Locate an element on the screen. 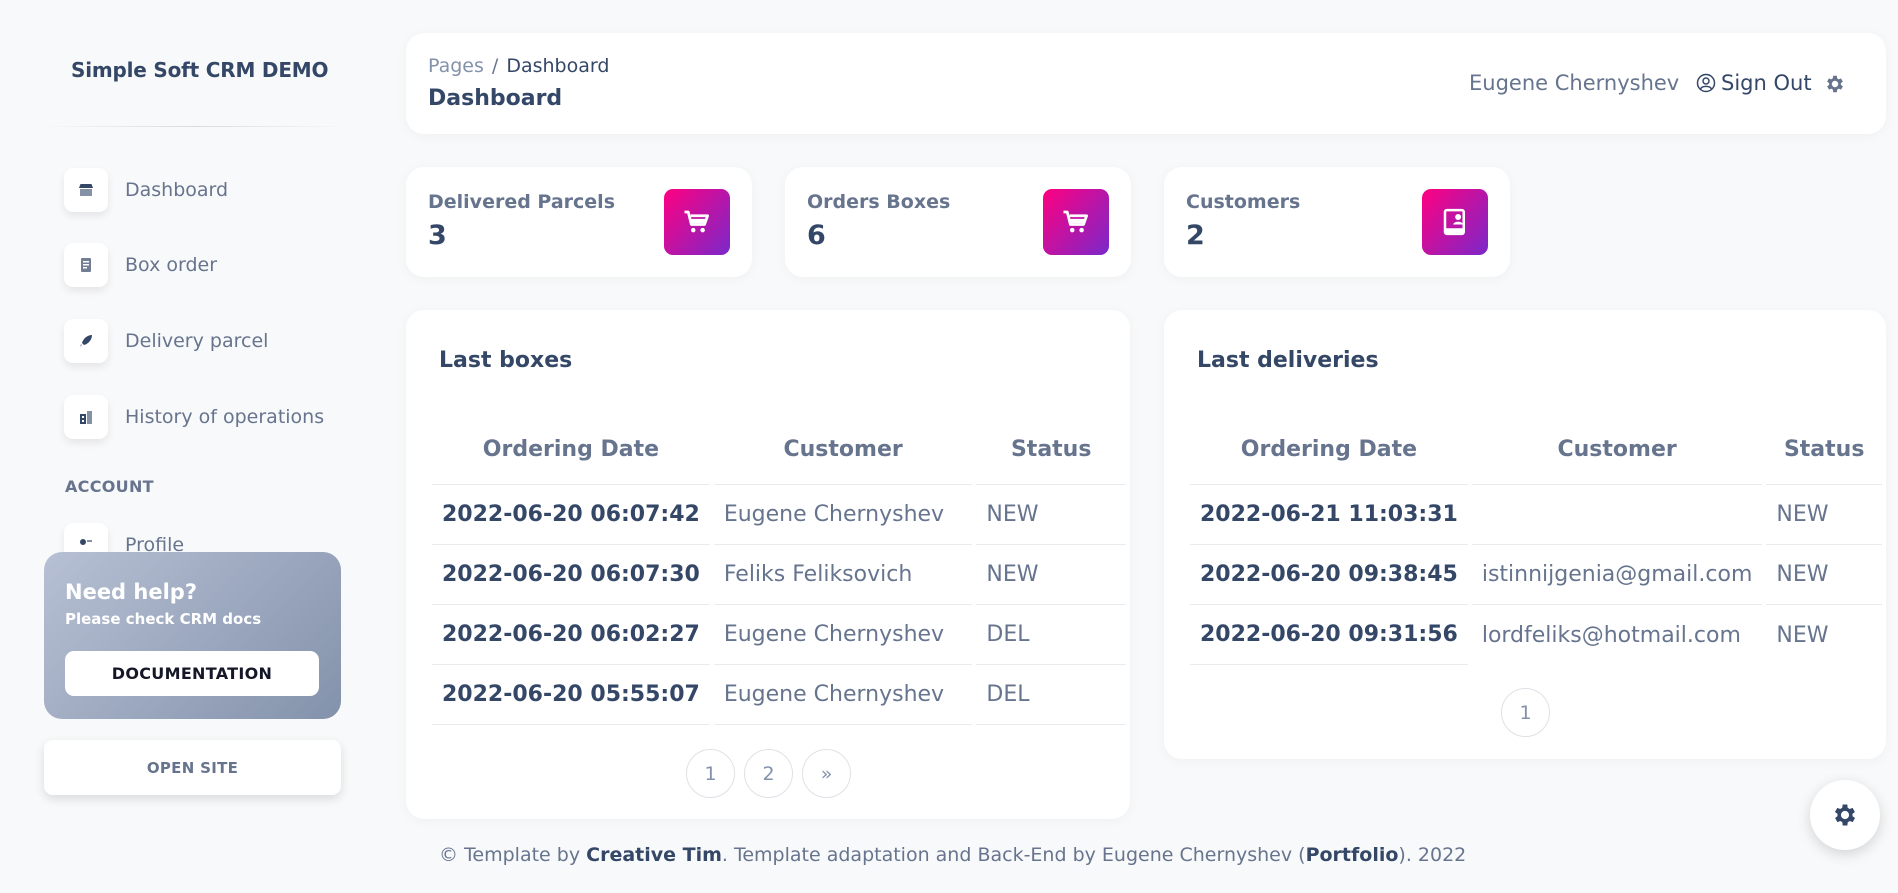  date-cell: 2022-06-20 09:31:56 is located at coordinates (1329, 635).